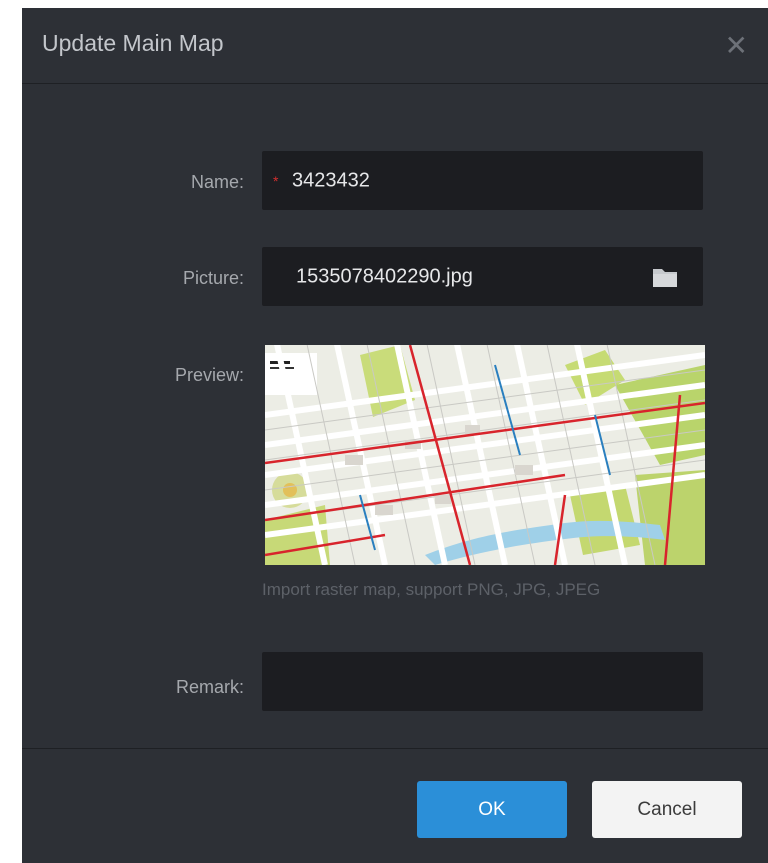  I want to click on cancel-button: Cancel, so click(667, 809).